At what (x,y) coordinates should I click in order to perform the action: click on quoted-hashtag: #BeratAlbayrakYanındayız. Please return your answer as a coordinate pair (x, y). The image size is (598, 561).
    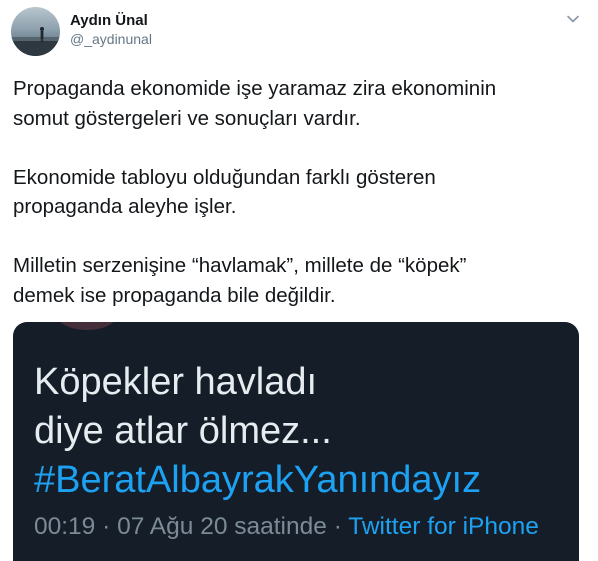
    Looking at the image, I should click on (258, 480).